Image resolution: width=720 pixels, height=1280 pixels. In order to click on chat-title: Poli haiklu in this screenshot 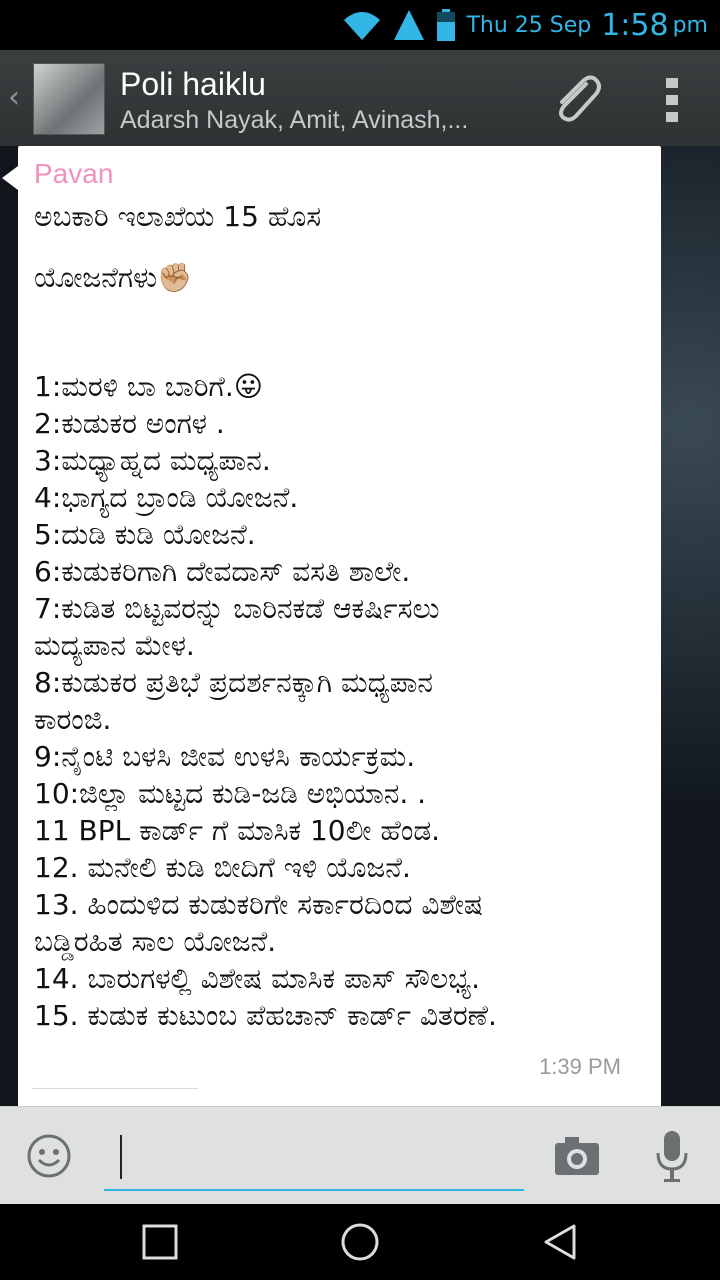, I will do `click(193, 84)`.